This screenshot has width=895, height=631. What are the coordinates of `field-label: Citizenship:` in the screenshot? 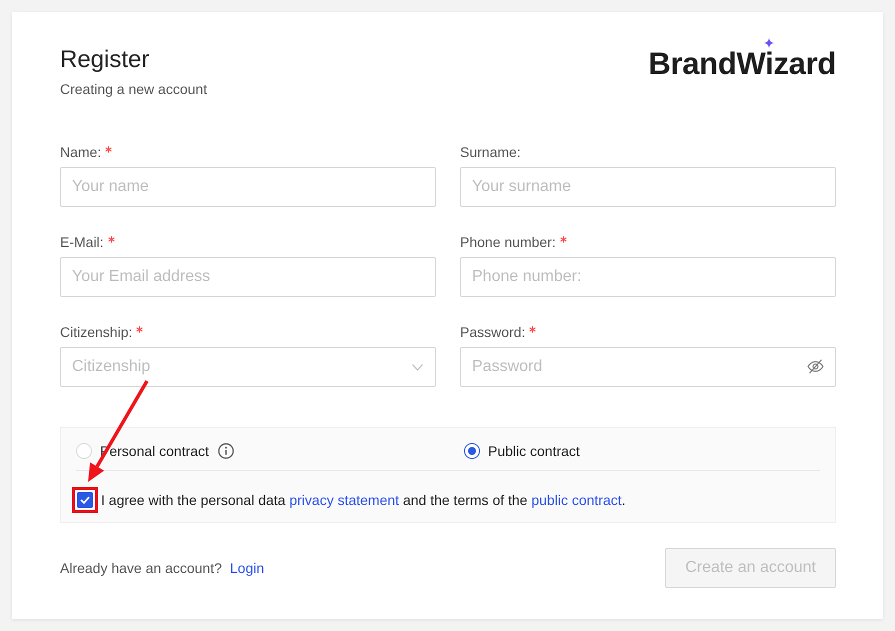 It's located at (96, 332).